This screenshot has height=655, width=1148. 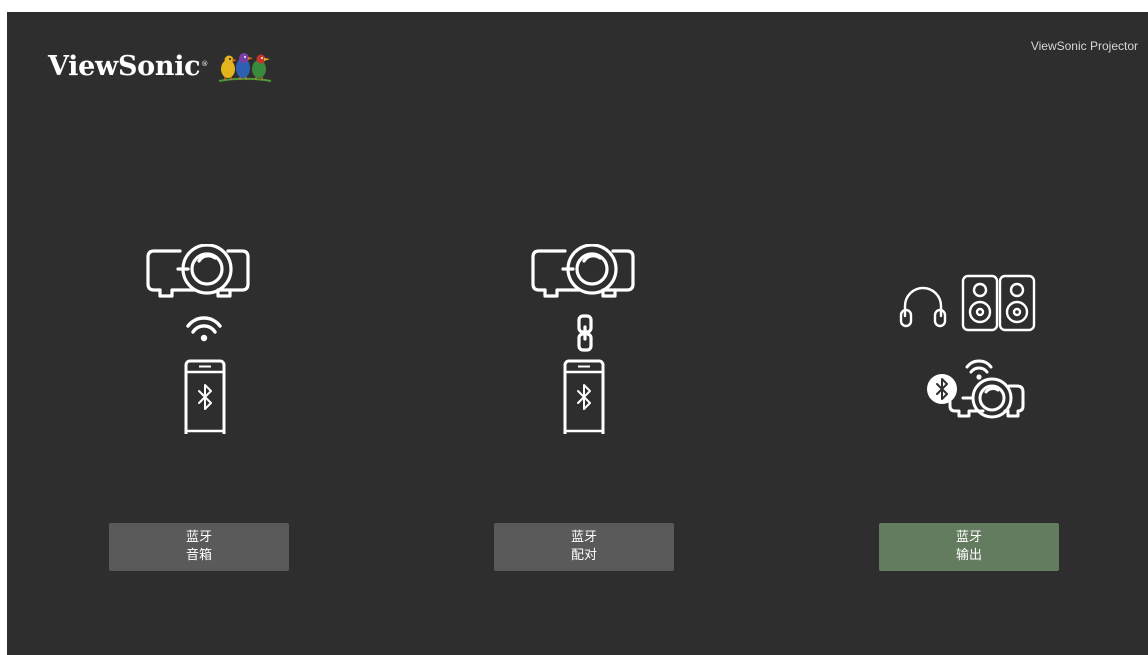 I want to click on birds-logo-icon, so click(x=245, y=67).